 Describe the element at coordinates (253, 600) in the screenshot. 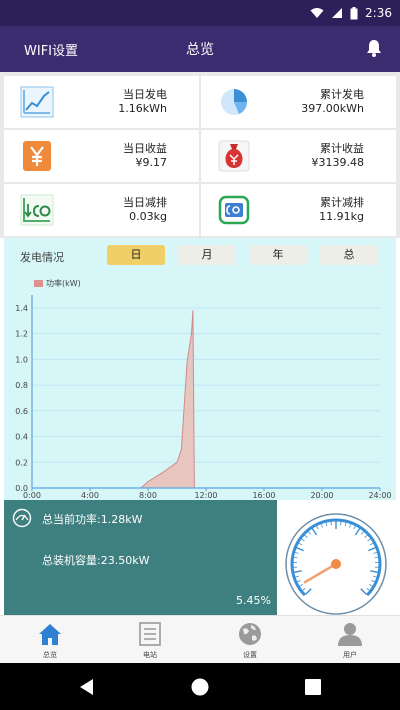

I see `power-percent: 5.45%` at that location.